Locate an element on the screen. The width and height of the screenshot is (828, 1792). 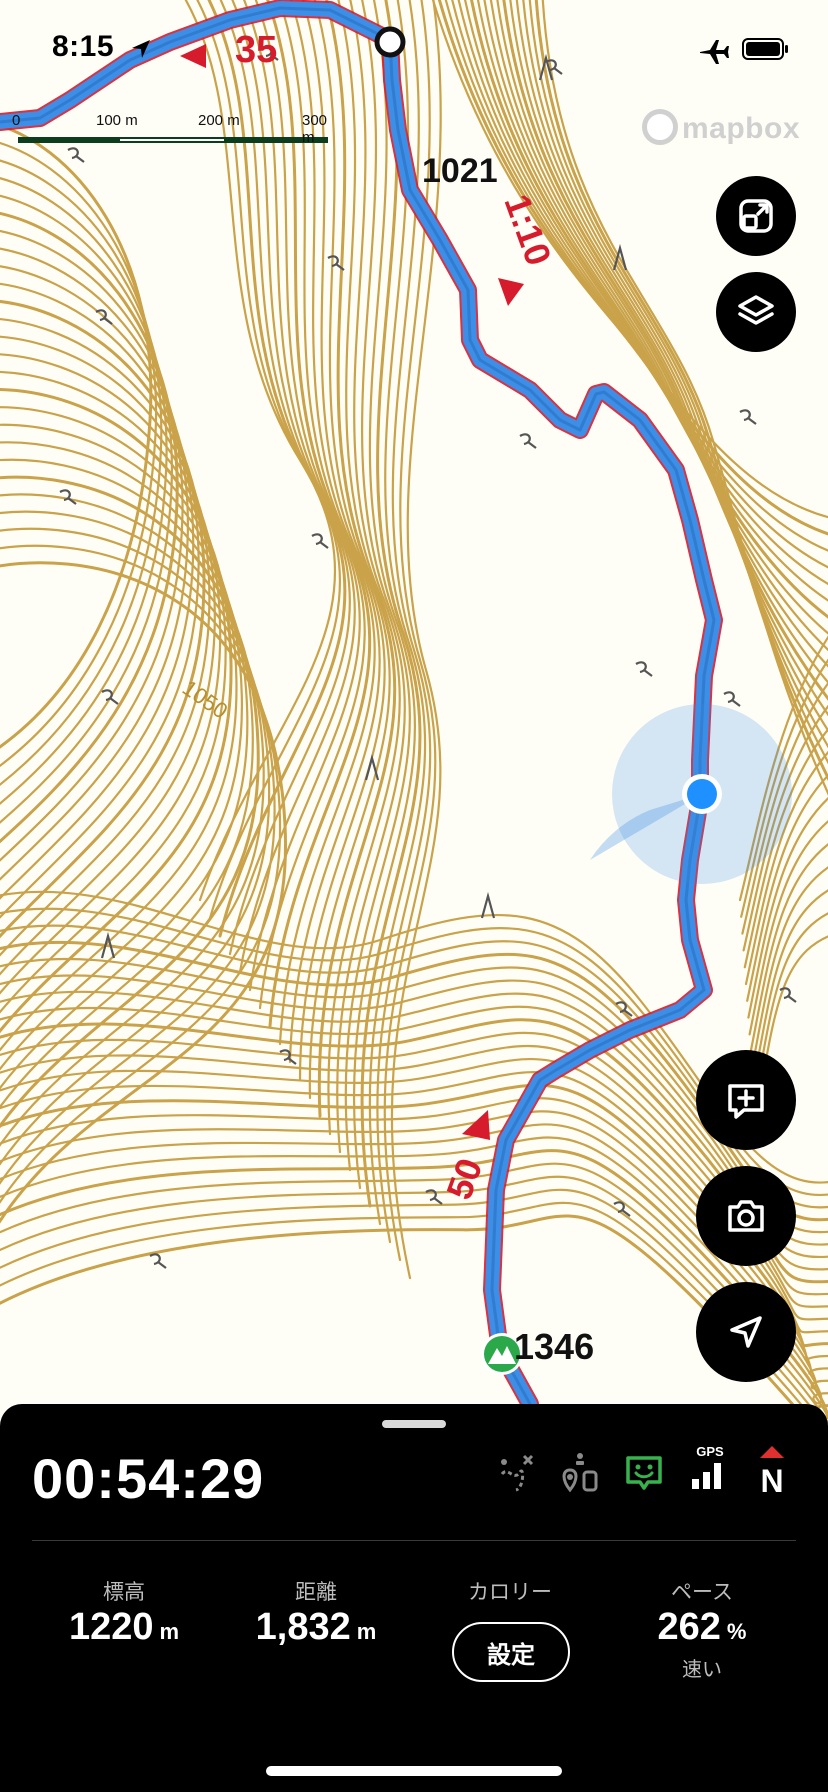
map-layers-button is located at coordinates (756, 312).